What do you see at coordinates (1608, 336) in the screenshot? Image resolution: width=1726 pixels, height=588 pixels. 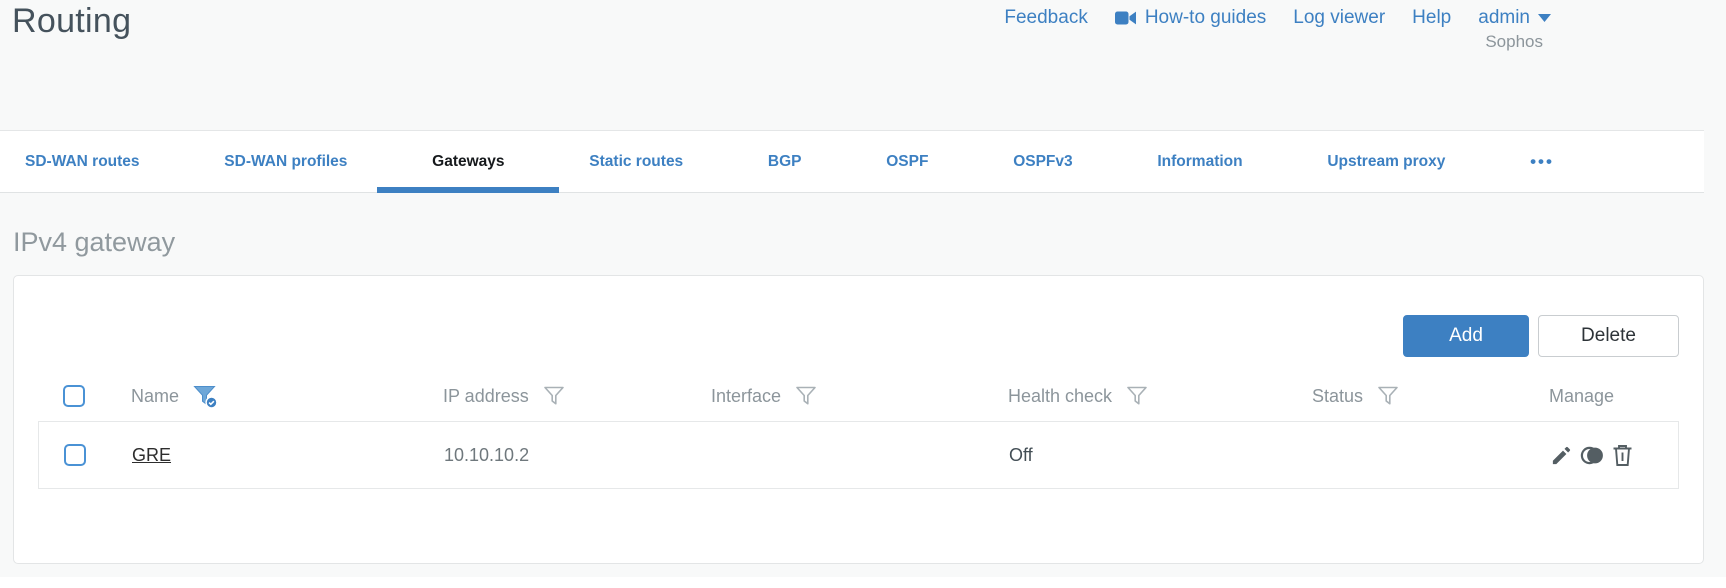 I see `delete-button: Delete` at bounding box center [1608, 336].